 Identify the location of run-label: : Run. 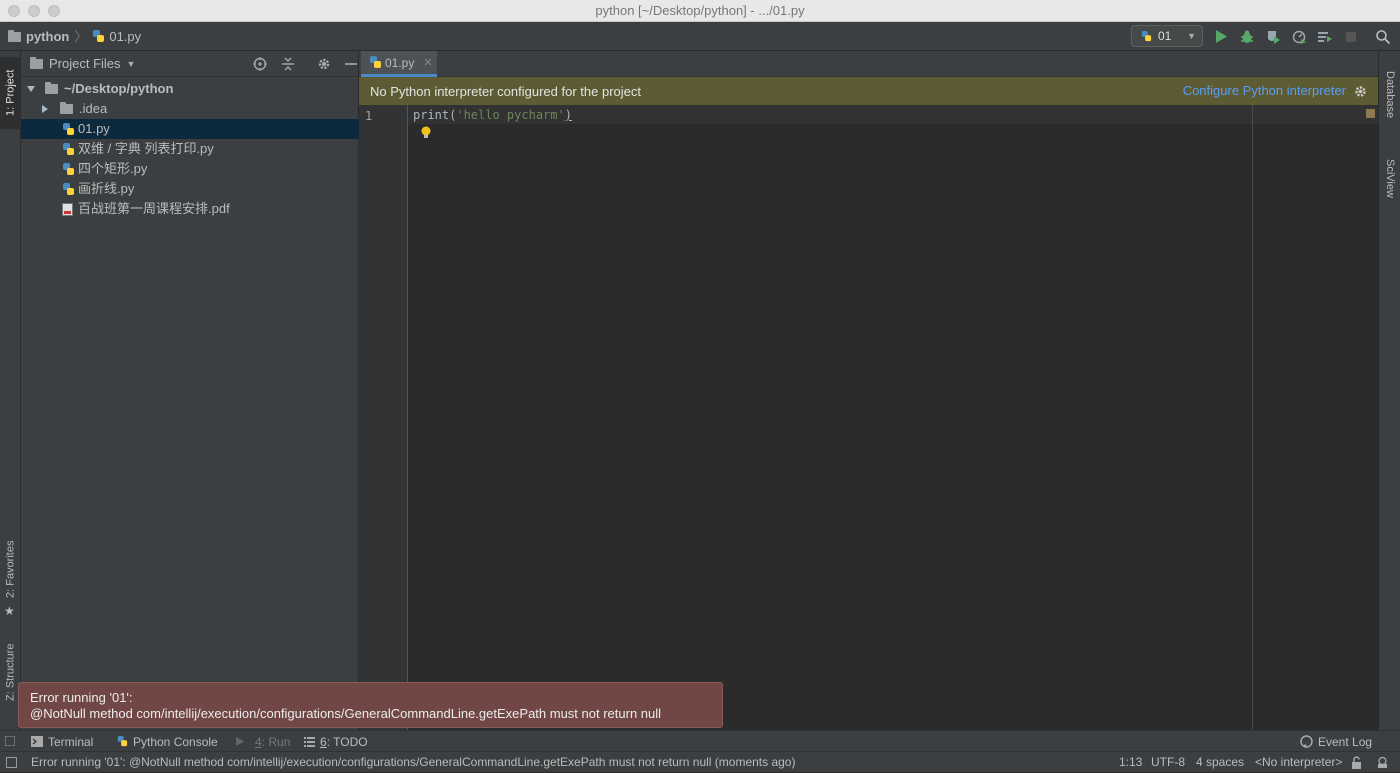
(276, 741).